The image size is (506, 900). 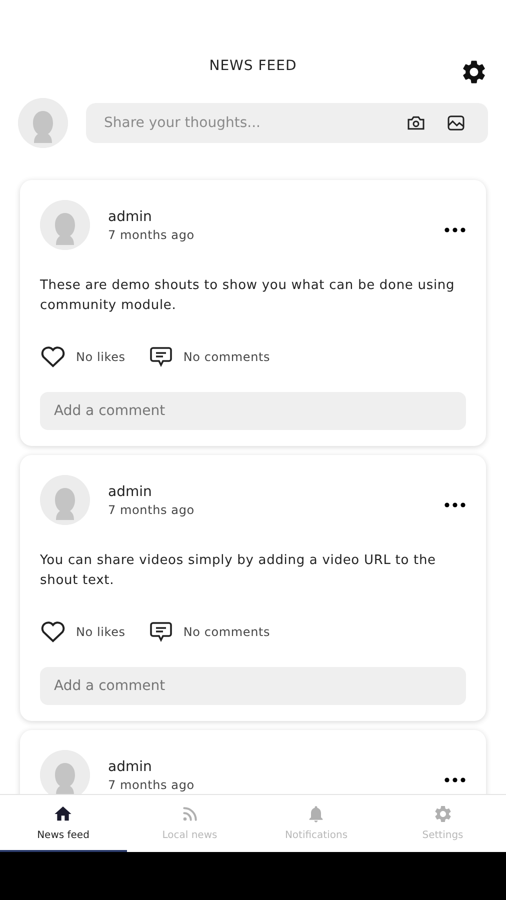 What do you see at coordinates (248, 296) in the screenshot?
I see `post-text: These are demo shouts to show you what can be done using community module.` at bounding box center [248, 296].